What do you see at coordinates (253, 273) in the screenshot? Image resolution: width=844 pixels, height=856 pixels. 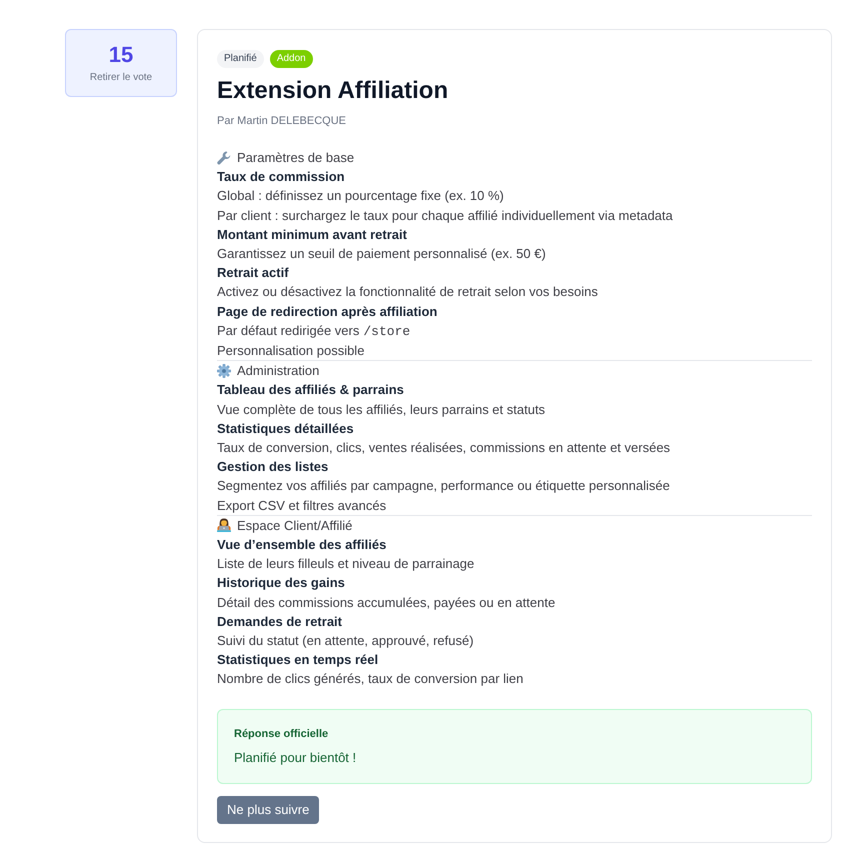 I see `feature-label: Retrait actif` at bounding box center [253, 273].